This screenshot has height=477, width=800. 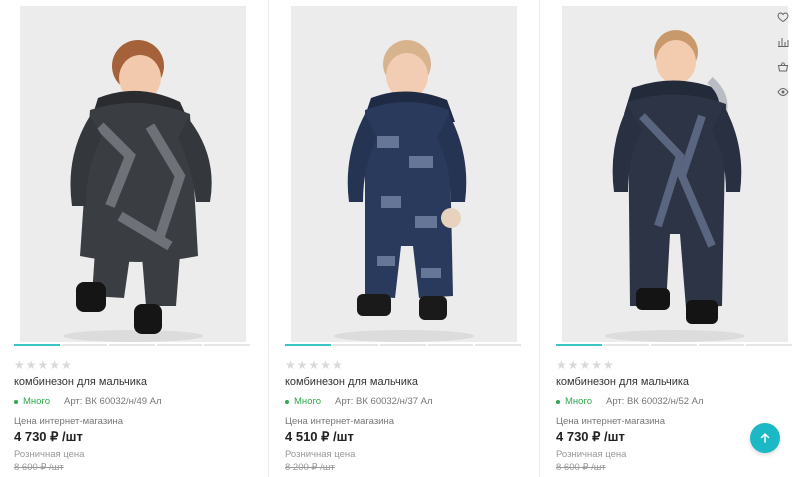 I want to click on stock-row: Много Арт: ВК 60032/н/49 Ал, so click(x=88, y=401).